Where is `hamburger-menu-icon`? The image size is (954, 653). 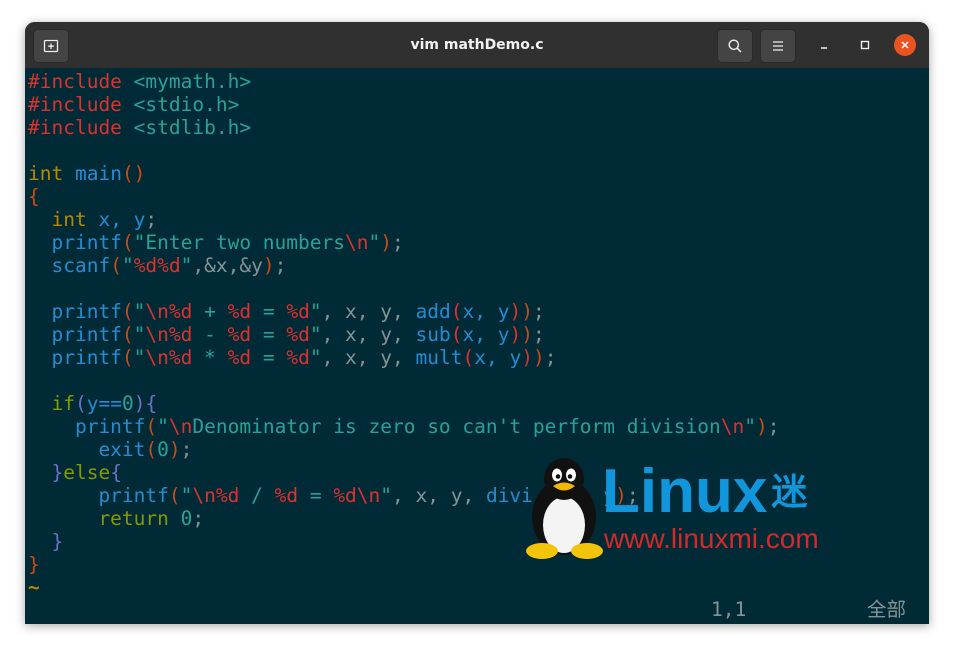
hamburger-menu-icon is located at coordinates (778, 46).